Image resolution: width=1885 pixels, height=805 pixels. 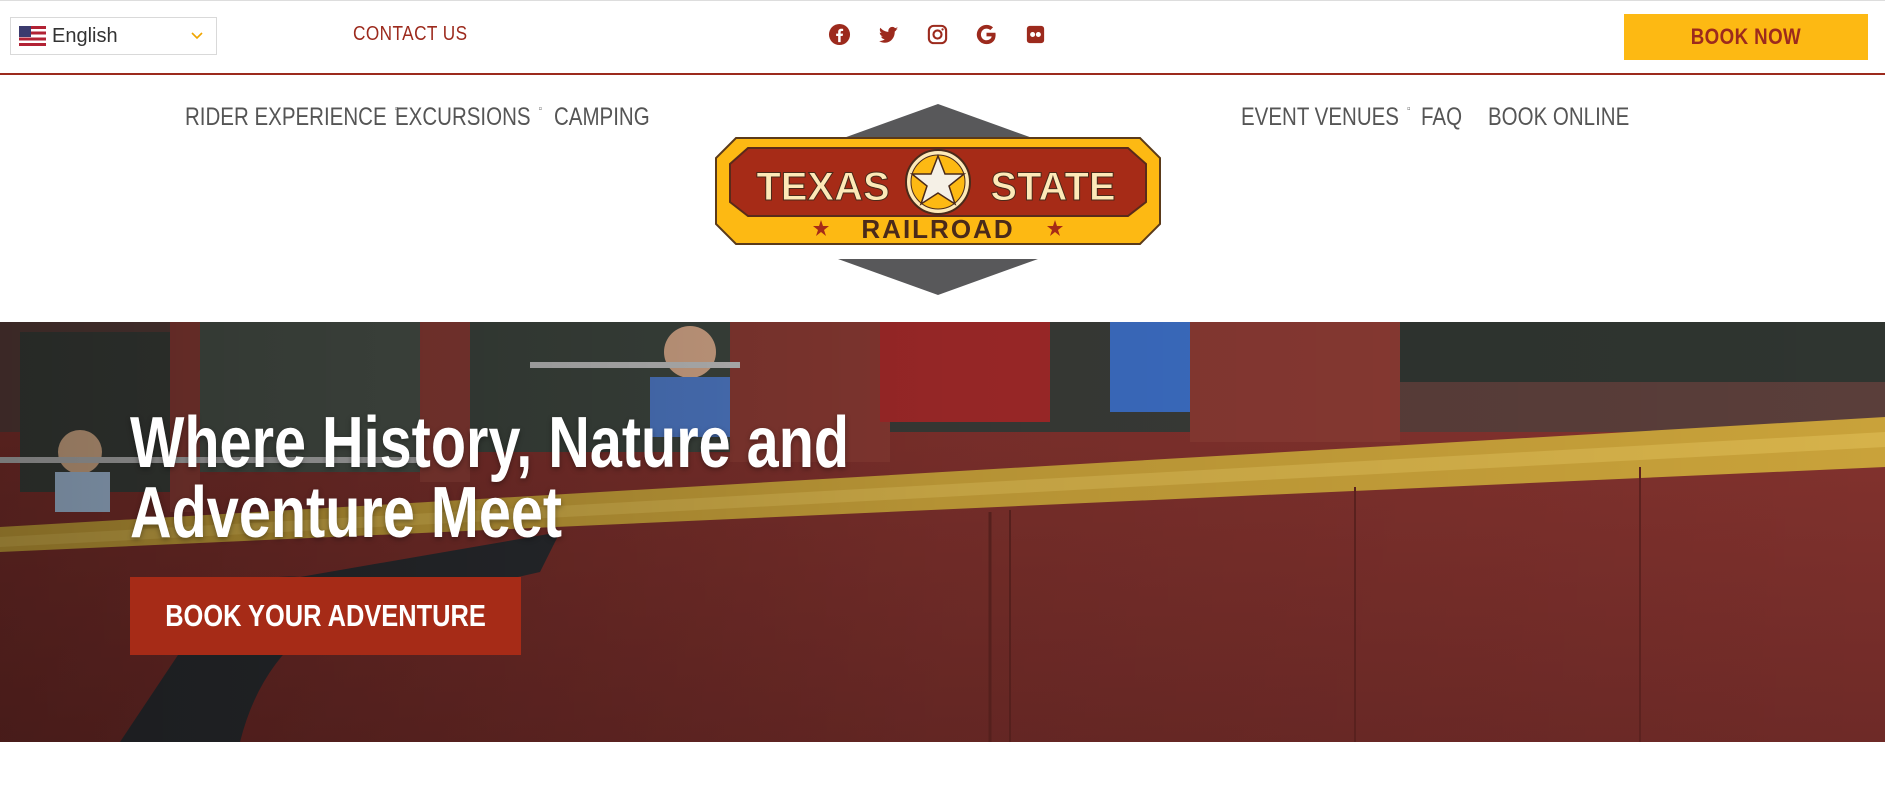 What do you see at coordinates (32, 36) in the screenshot?
I see `us-flag-icon` at bounding box center [32, 36].